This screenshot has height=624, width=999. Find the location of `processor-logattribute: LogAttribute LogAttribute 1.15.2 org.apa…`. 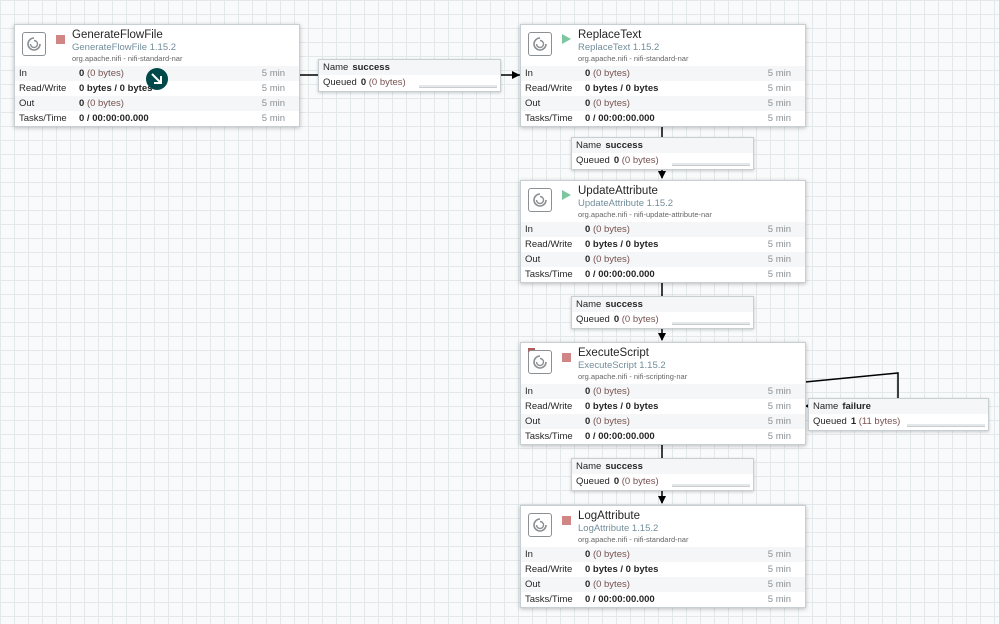

processor-logattribute: LogAttribute LogAttribute 1.15.2 org.apa… is located at coordinates (663, 556).